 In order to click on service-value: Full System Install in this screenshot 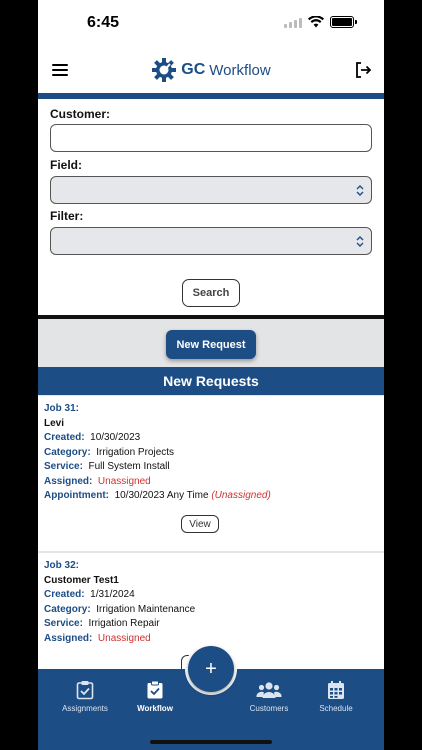, I will do `click(129, 466)`.